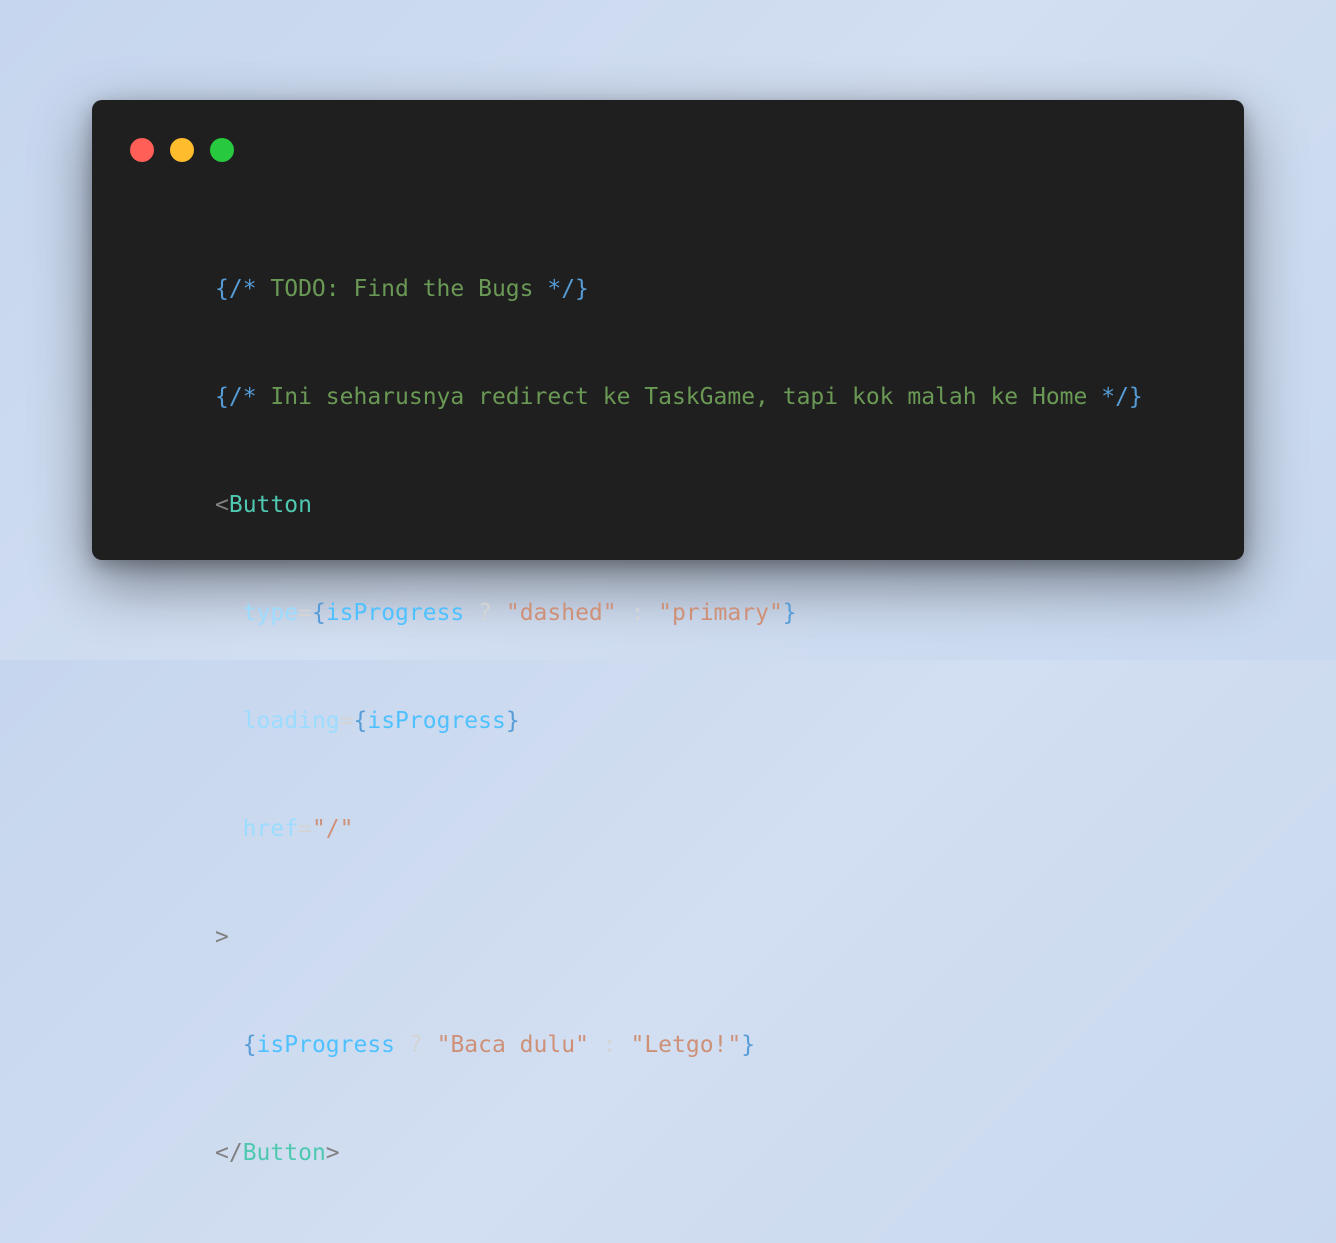 The height and width of the screenshot is (1243, 1336). I want to click on maximize-button, so click(222, 150).